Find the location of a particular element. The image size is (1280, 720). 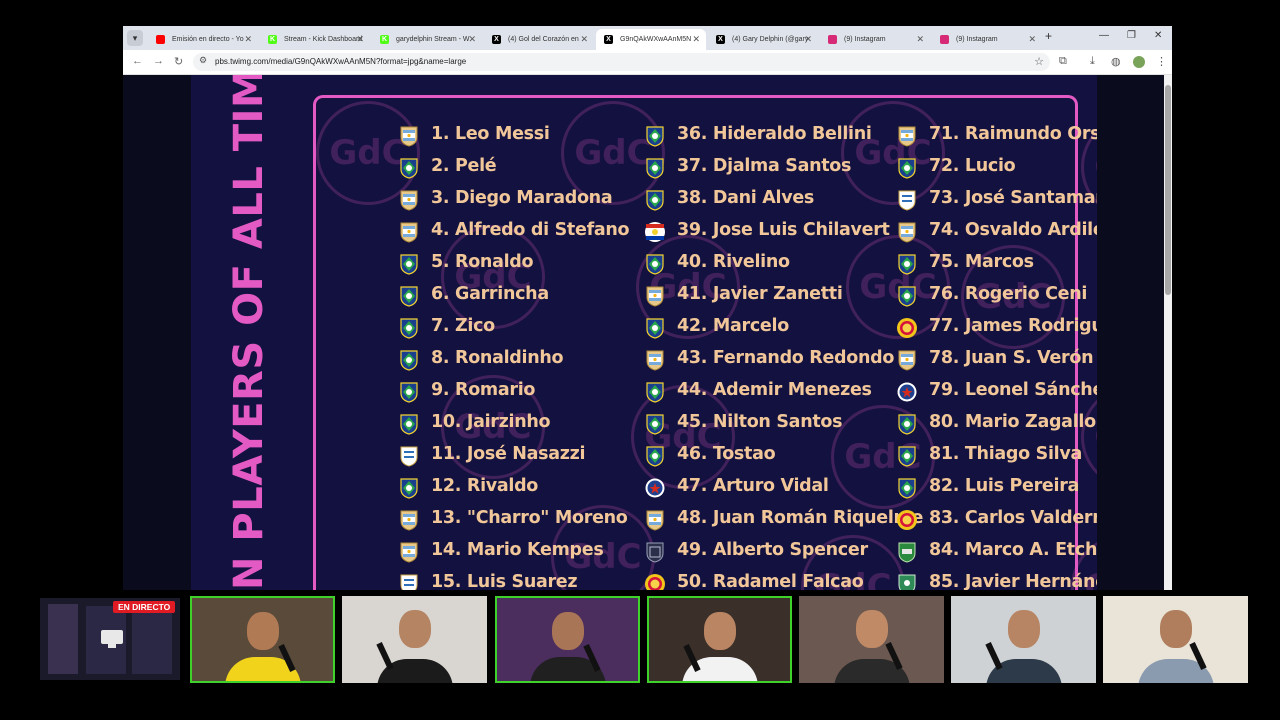

new-tab-button: + is located at coordinates (1048, 36).